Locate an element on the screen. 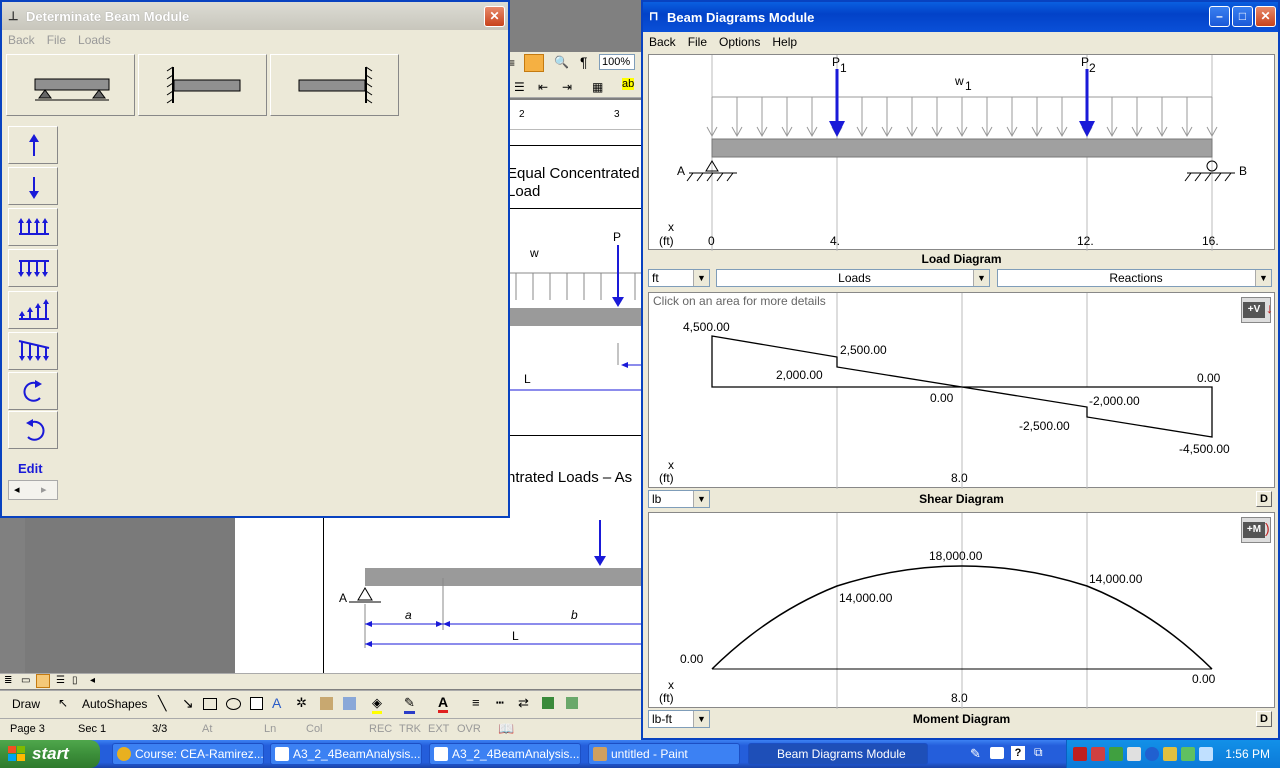 The height and width of the screenshot is (768, 1280). distributed-load-down-button is located at coordinates (33, 268).